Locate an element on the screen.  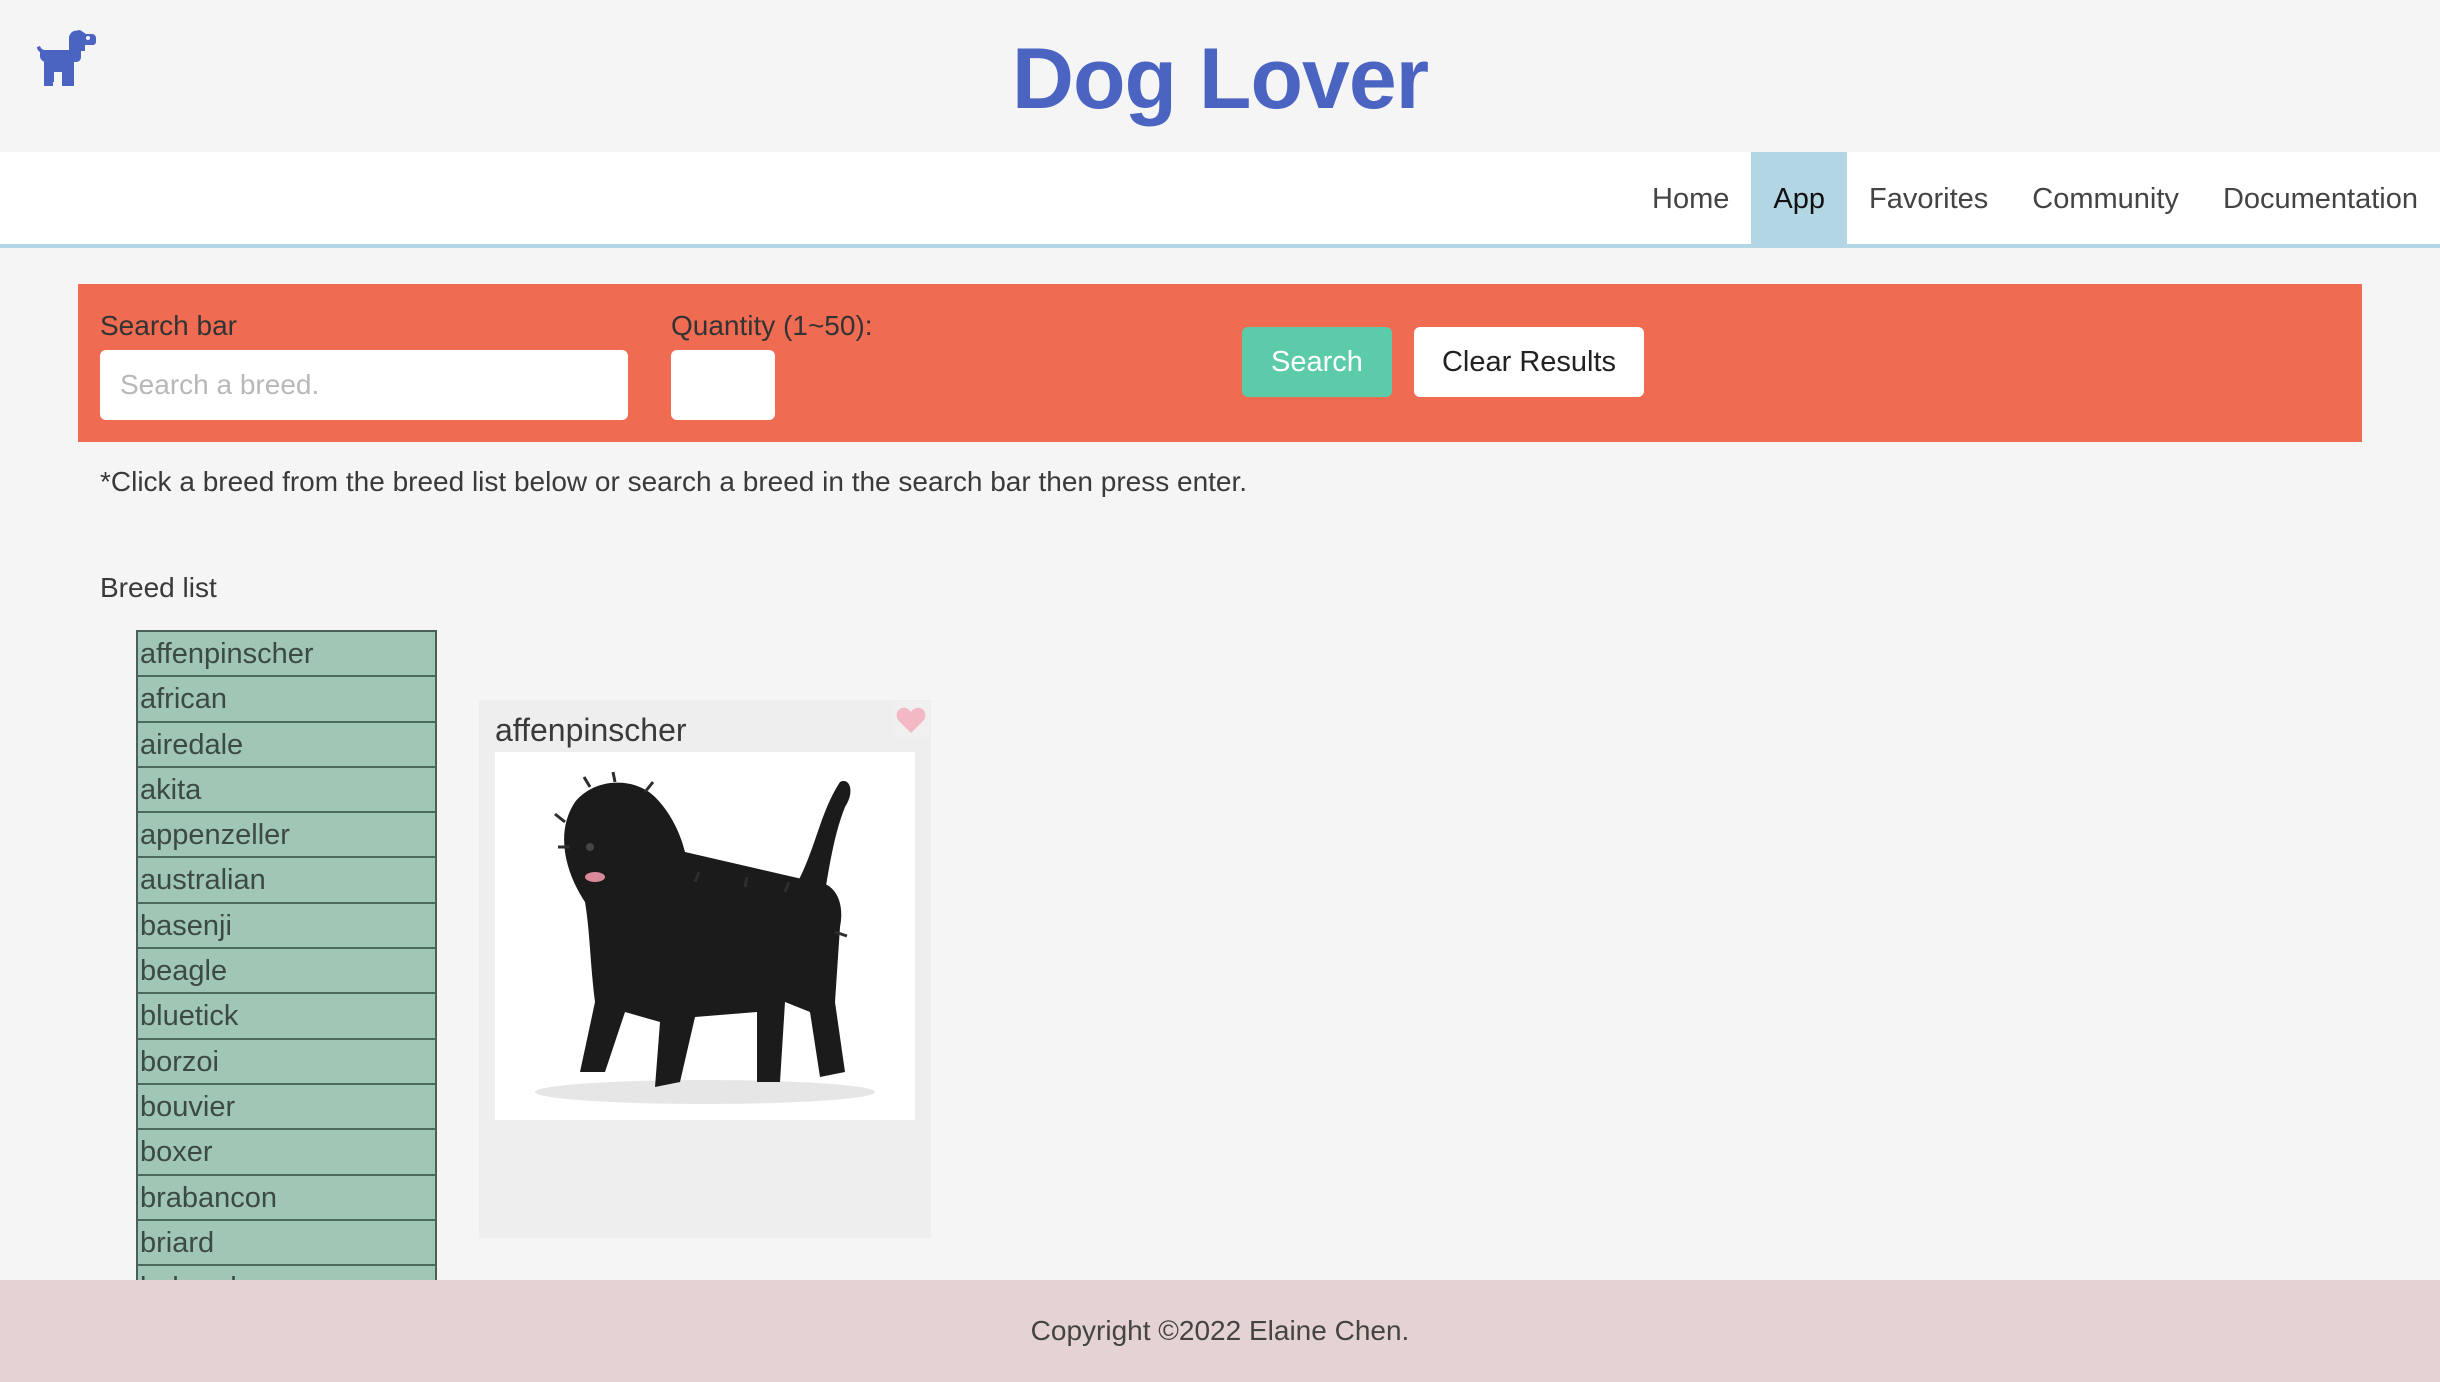
breed-list-item: basenji is located at coordinates (286, 926).